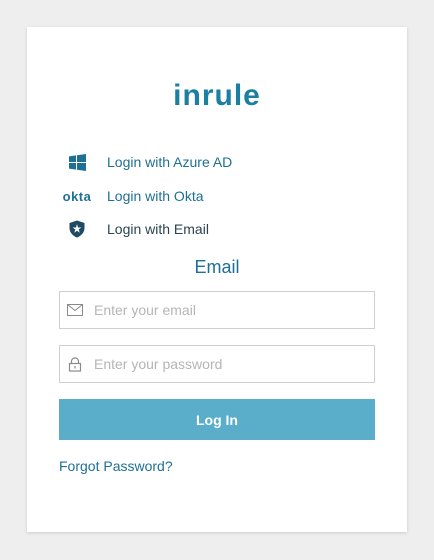 This screenshot has height=560, width=434. What do you see at coordinates (170, 162) in the screenshot?
I see `azure-ad-login-label: Login with Azure AD` at bounding box center [170, 162].